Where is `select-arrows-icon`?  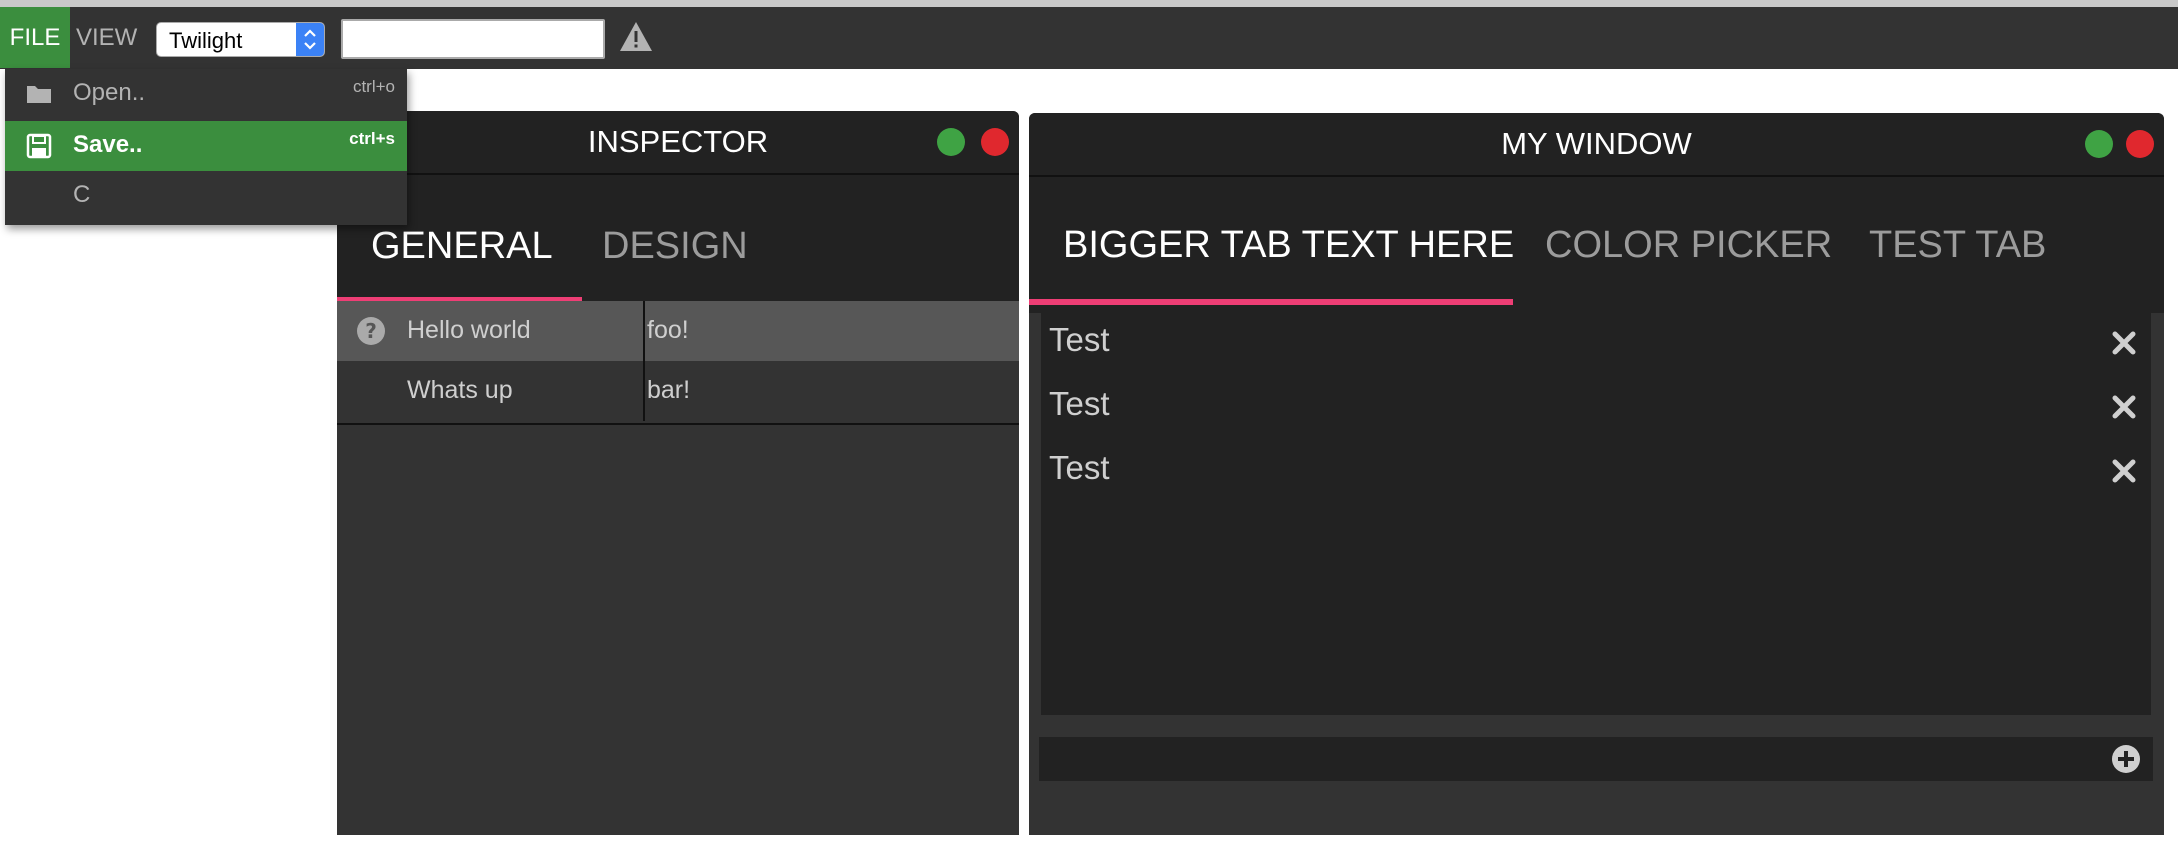
select-arrows-icon is located at coordinates (310, 39).